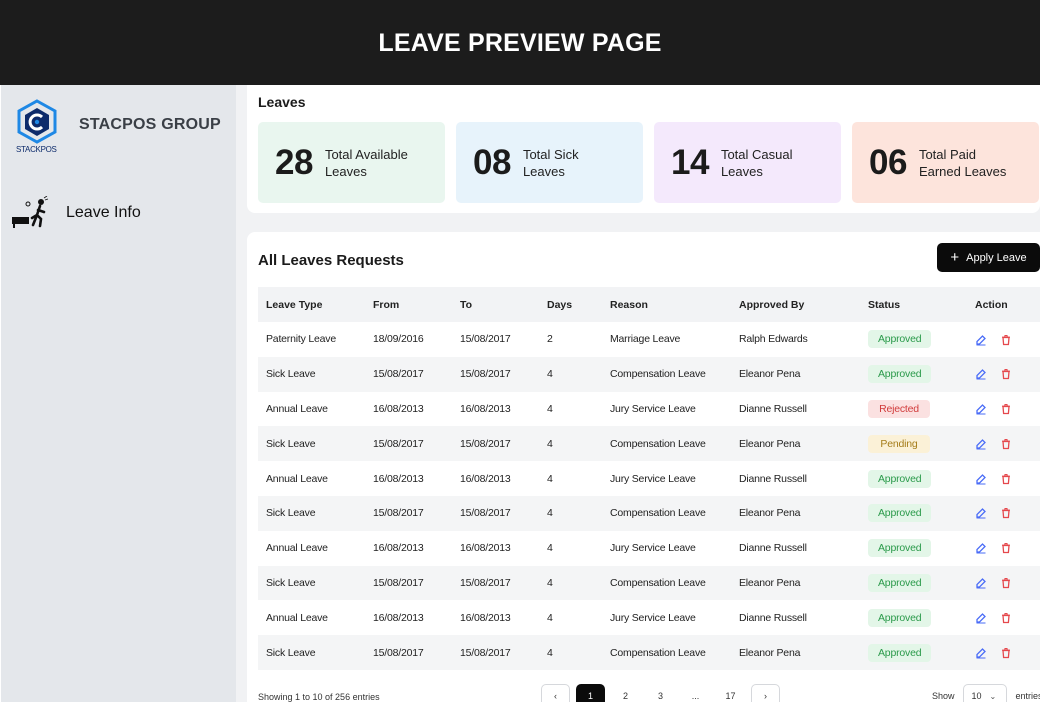 Image resolution: width=1040 pixels, height=702 pixels. Describe the element at coordinates (36, 149) in the screenshot. I see `logo-text: STACKPOS` at that location.